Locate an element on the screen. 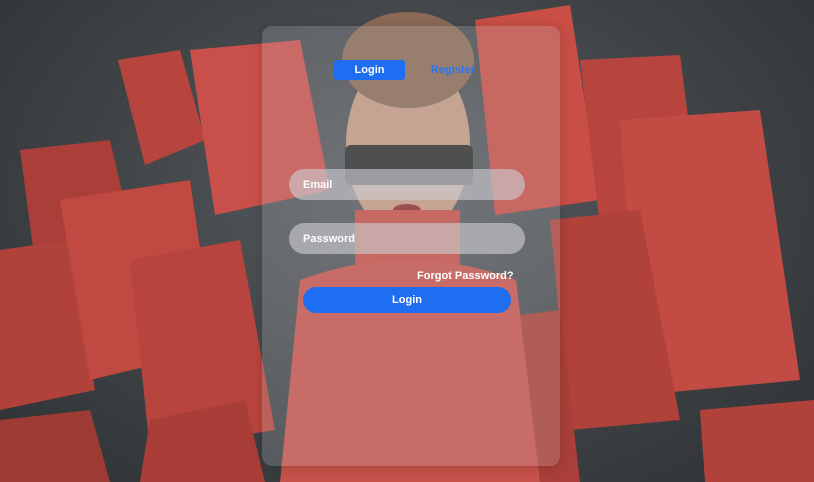 The width and height of the screenshot is (814, 482). tab-login: Login is located at coordinates (369, 70).